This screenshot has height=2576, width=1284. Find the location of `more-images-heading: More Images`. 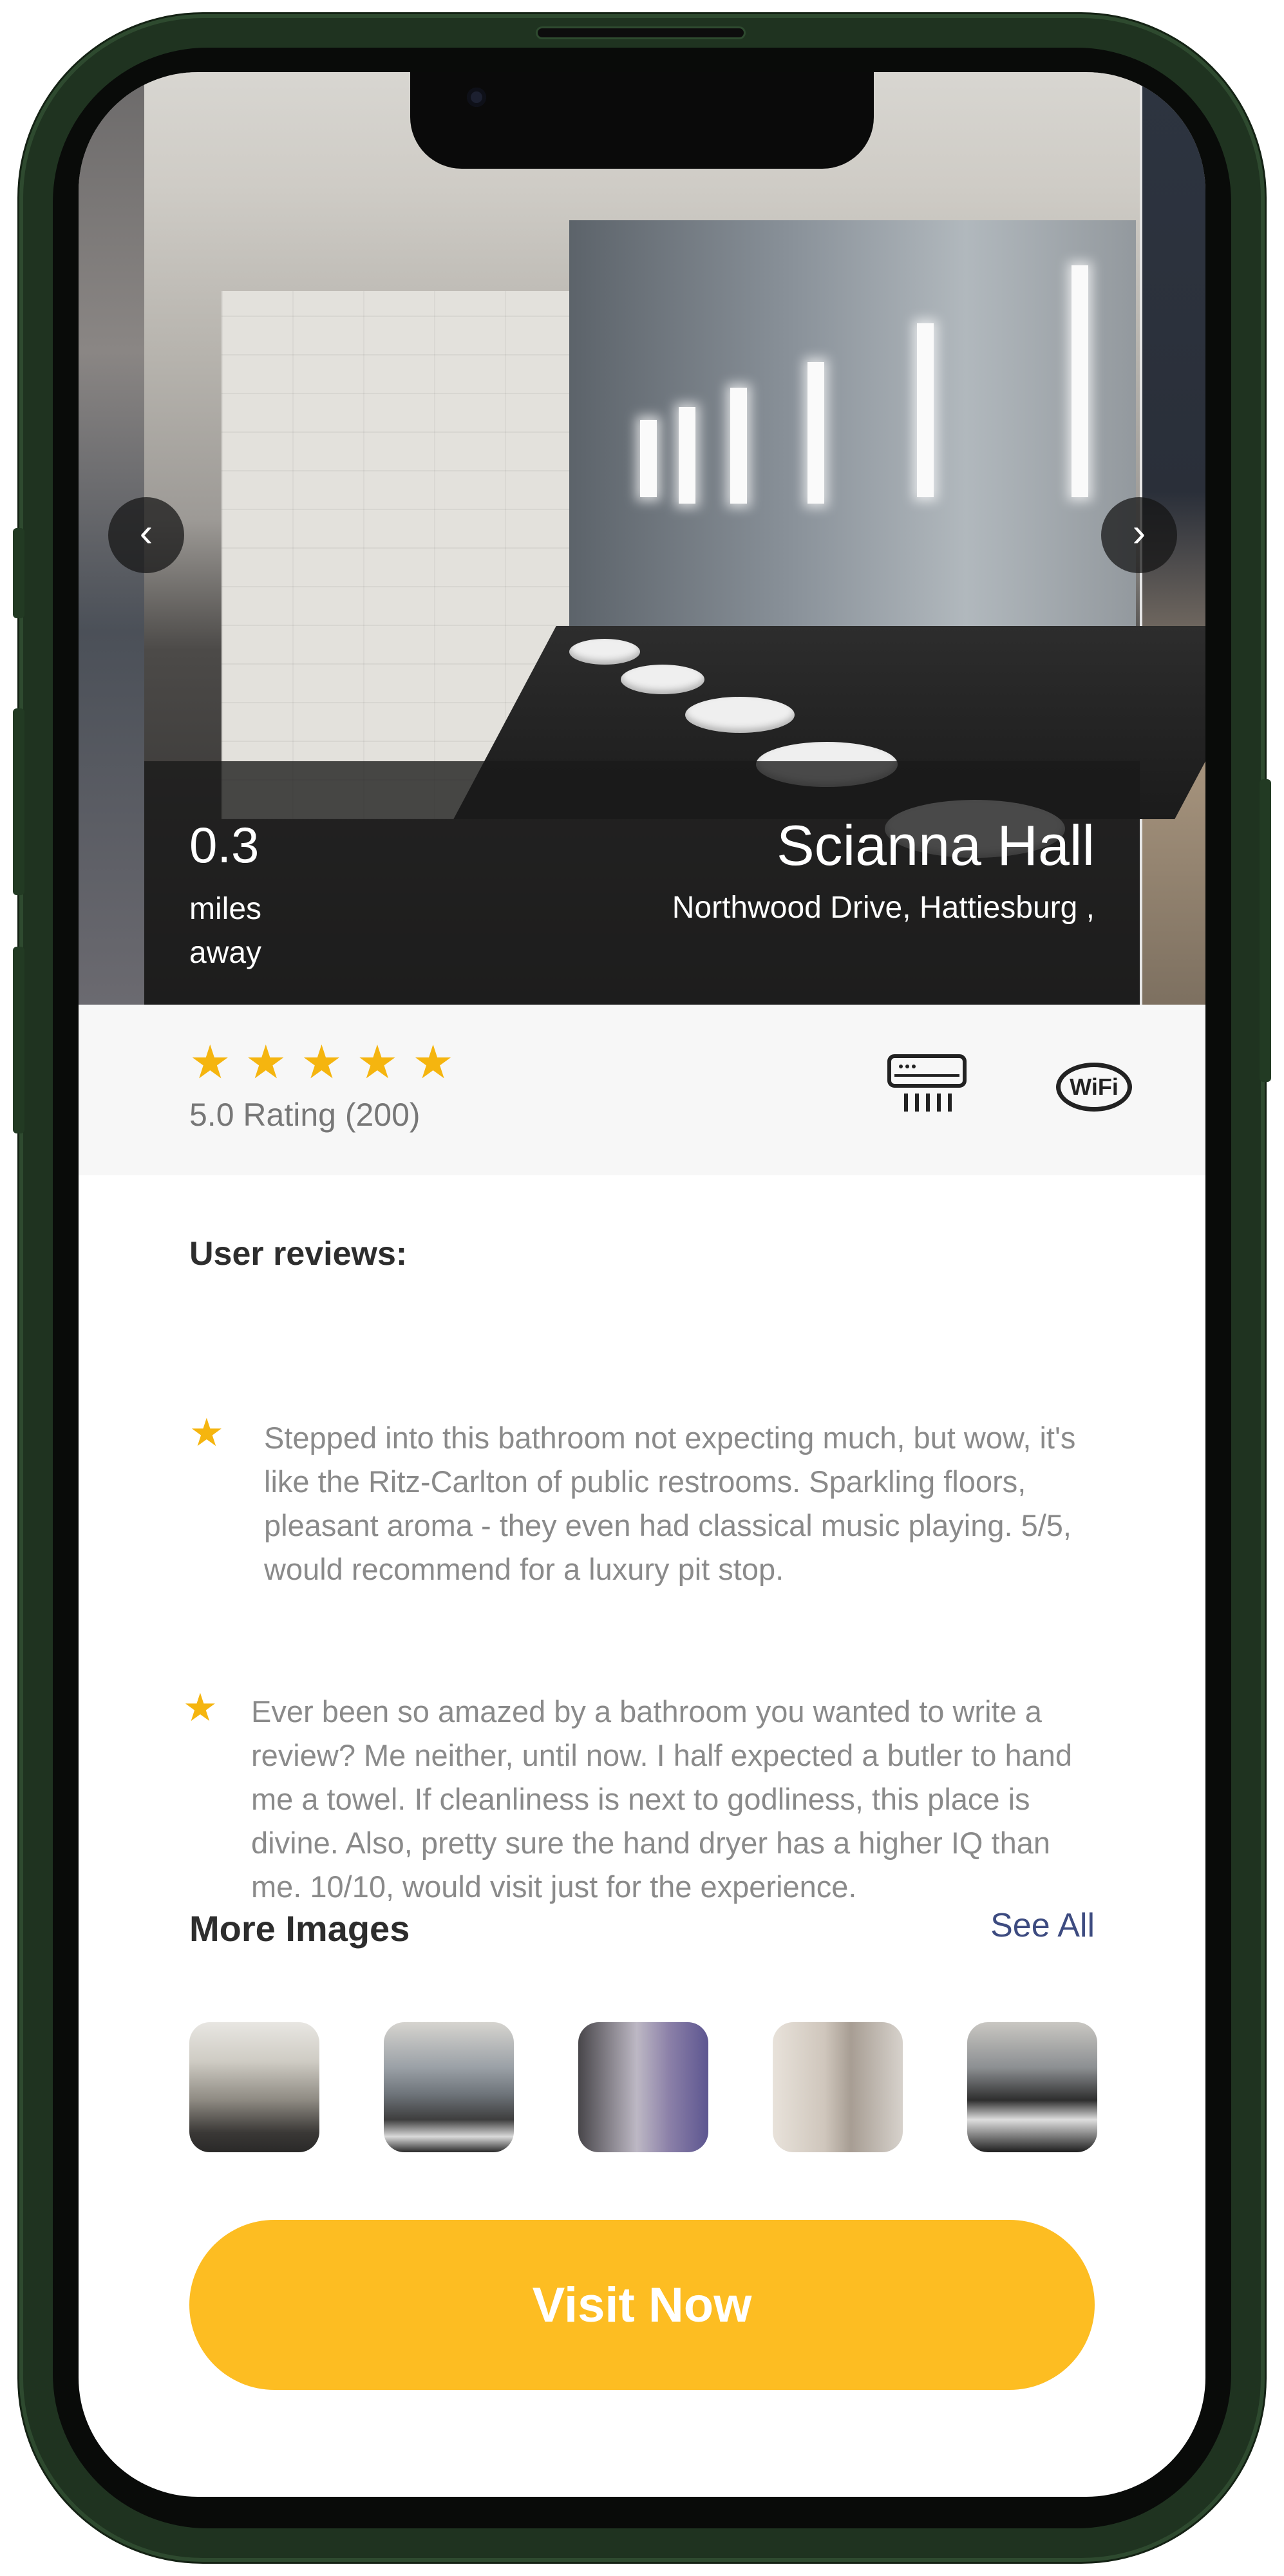

more-images-heading: More Images is located at coordinates (299, 1929).